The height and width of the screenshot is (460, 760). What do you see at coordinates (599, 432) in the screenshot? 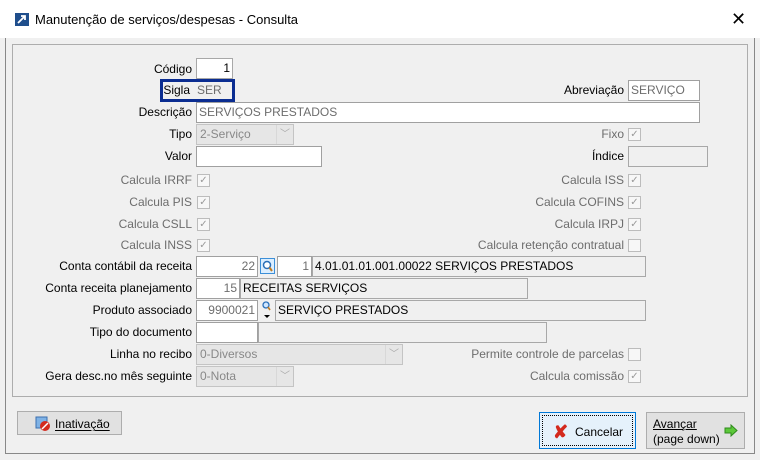
I see `cancelar-label: Cancelar` at bounding box center [599, 432].